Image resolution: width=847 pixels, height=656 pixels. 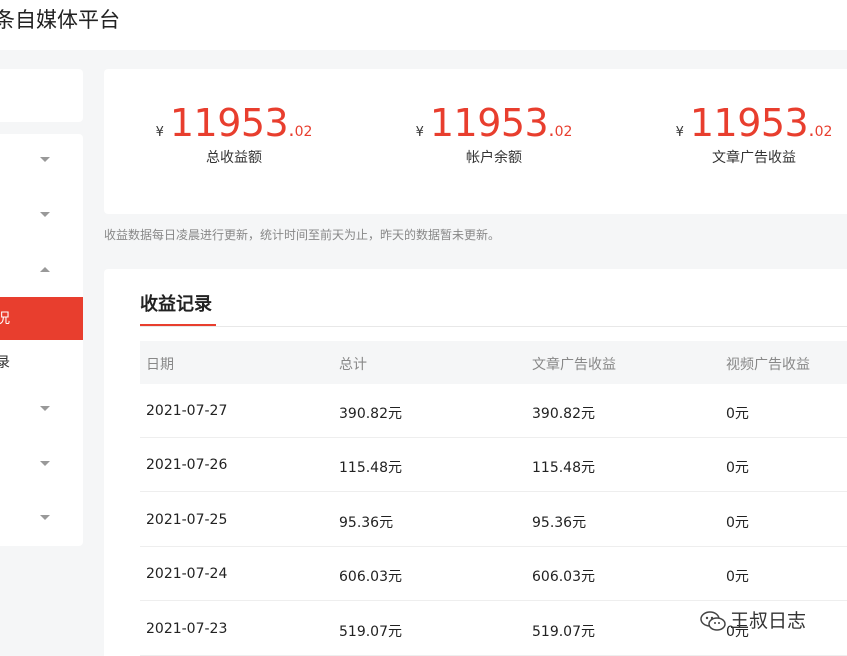 I want to click on cell-total: 95.36元, so click(x=366, y=523).